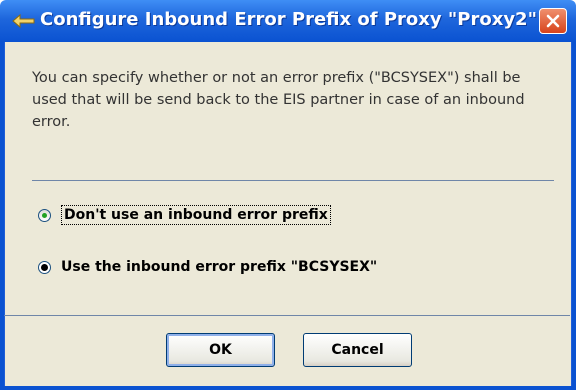  What do you see at coordinates (288, 388) in the screenshot?
I see `frame-bottom` at bounding box center [288, 388].